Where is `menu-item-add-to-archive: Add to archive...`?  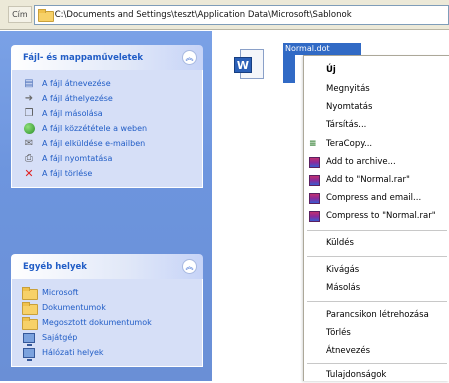 menu-item-add-to-archive: Add to archive... is located at coordinates (376, 162).